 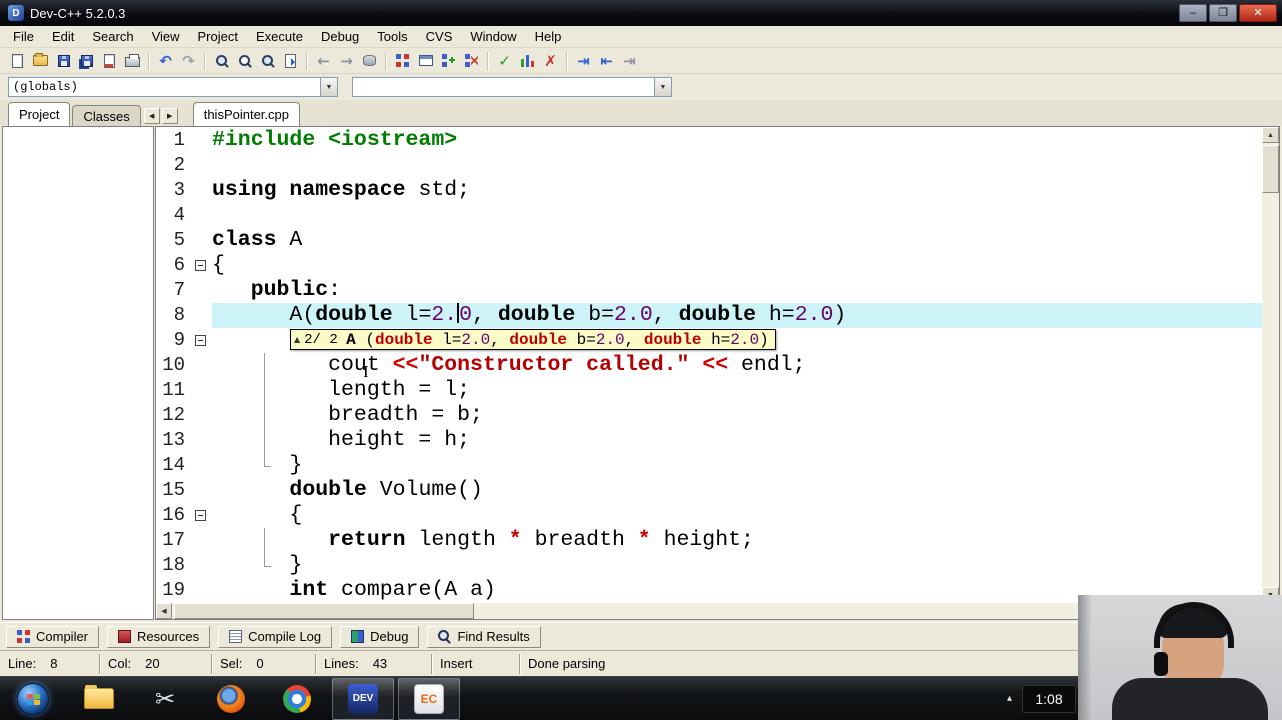 What do you see at coordinates (53, 636) in the screenshot?
I see `panel-tab-compiler: Compiler` at bounding box center [53, 636].